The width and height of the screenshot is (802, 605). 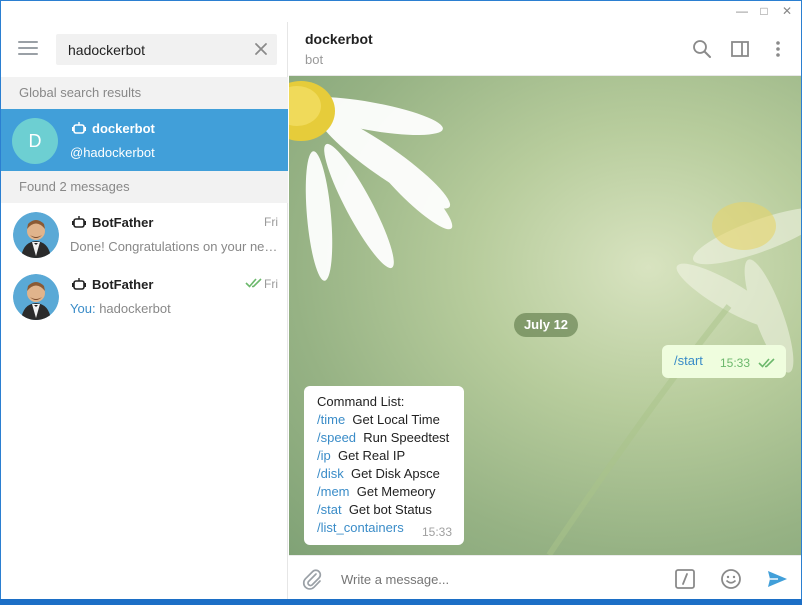 What do you see at coordinates (731, 579) in the screenshot?
I see `emoji-icon` at bounding box center [731, 579].